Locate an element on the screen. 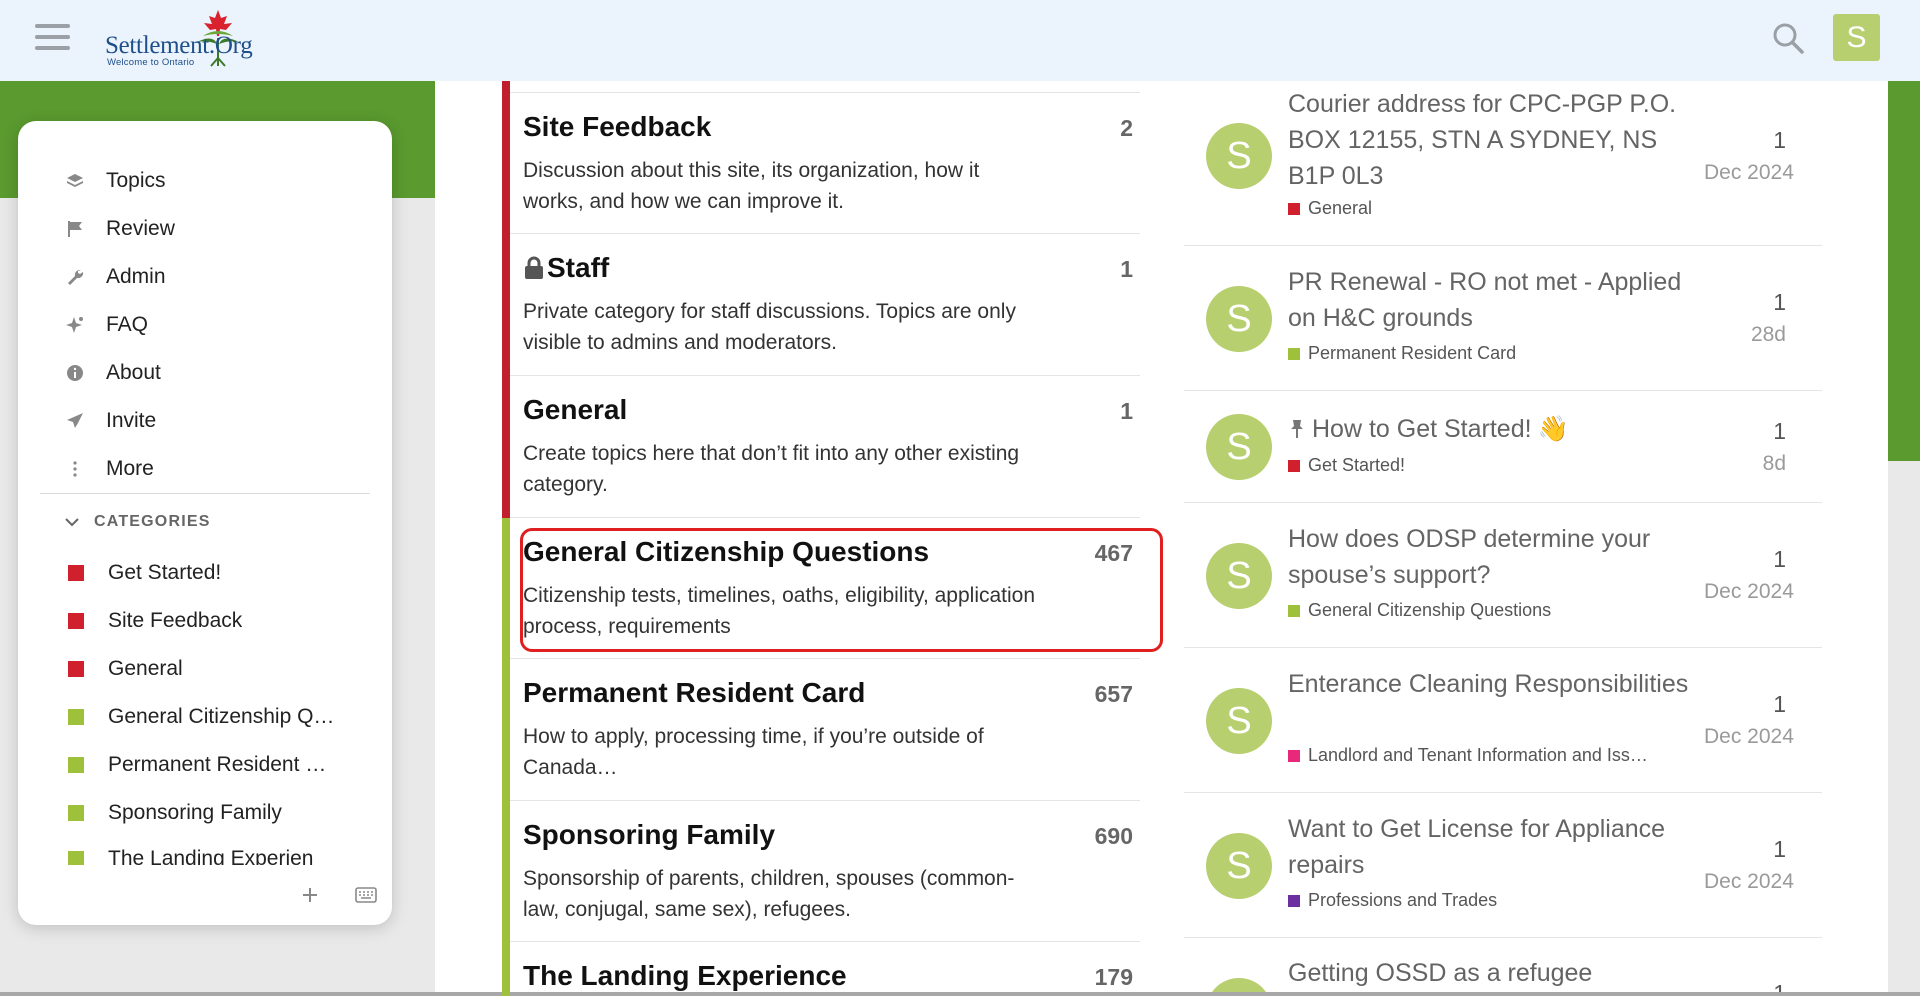 Image resolution: width=1920 pixels, height=996 pixels. keyboard-shortcuts-icon is located at coordinates (366, 895).